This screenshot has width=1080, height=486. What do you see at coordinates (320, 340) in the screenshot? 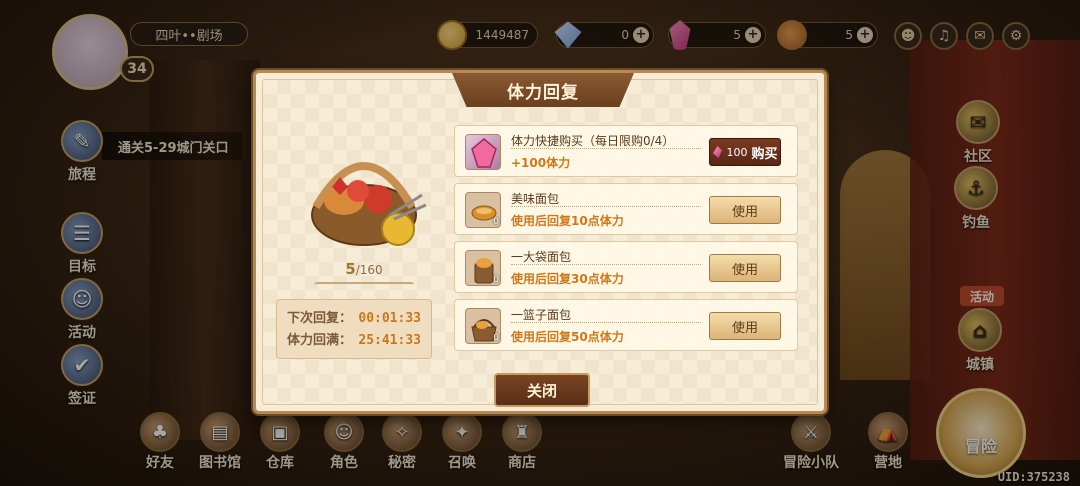
I see `full-recovery-label: 体力回满：` at bounding box center [320, 340].